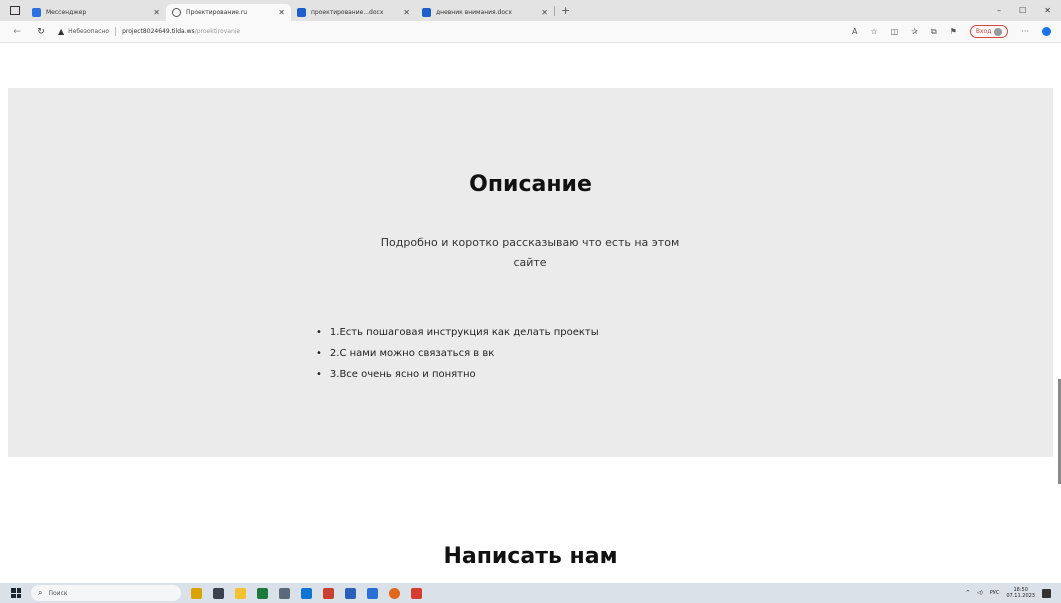 Image resolution: width=1061 pixels, height=603 pixels. Describe the element at coordinates (914, 31) in the screenshot. I see `favorites-icon: ✰` at that location.